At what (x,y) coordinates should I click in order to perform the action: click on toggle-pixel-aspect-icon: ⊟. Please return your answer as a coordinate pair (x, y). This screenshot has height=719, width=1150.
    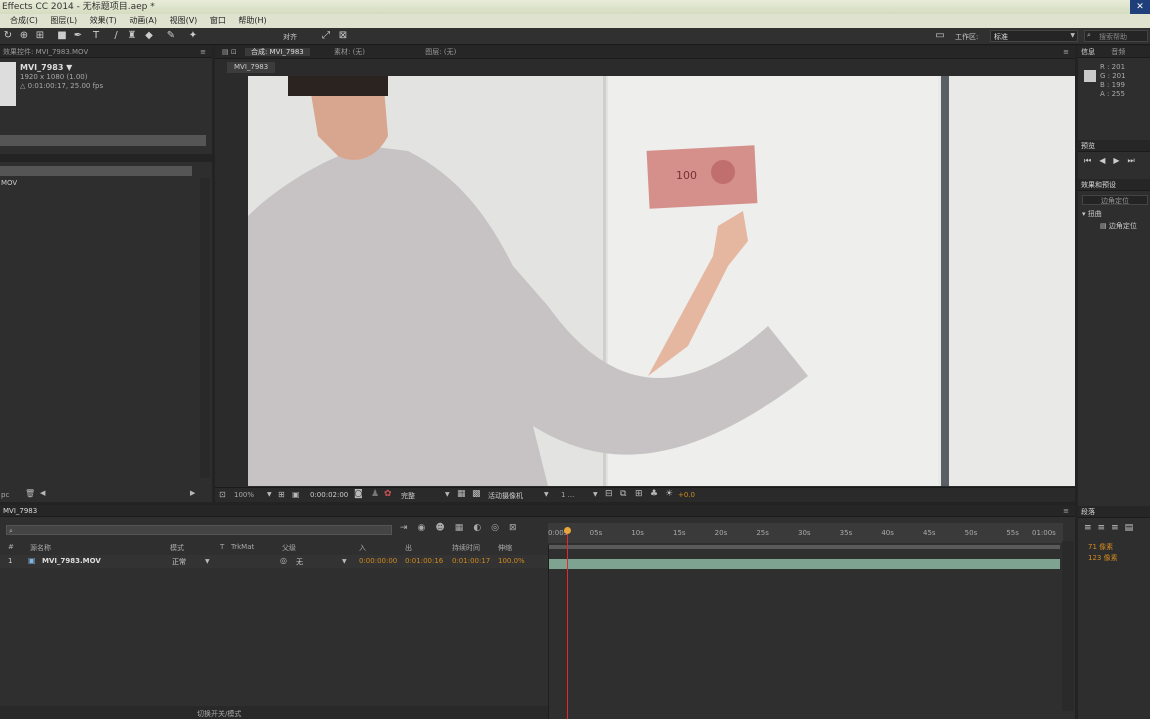
    Looking at the image, I should click on (609, 494).